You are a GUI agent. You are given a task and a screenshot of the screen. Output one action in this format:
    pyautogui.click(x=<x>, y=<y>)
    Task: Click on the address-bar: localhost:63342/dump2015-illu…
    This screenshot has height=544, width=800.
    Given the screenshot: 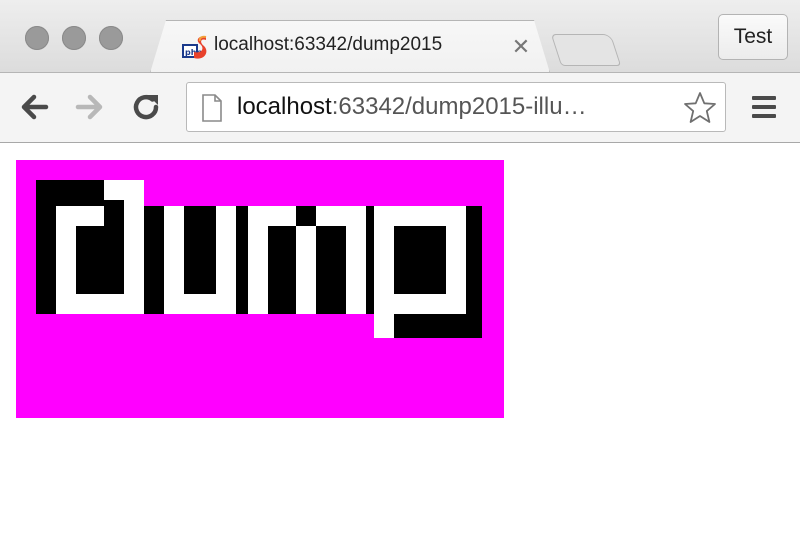 What is the action you would take?
    pyautogui.click(x=456, y=107)
    